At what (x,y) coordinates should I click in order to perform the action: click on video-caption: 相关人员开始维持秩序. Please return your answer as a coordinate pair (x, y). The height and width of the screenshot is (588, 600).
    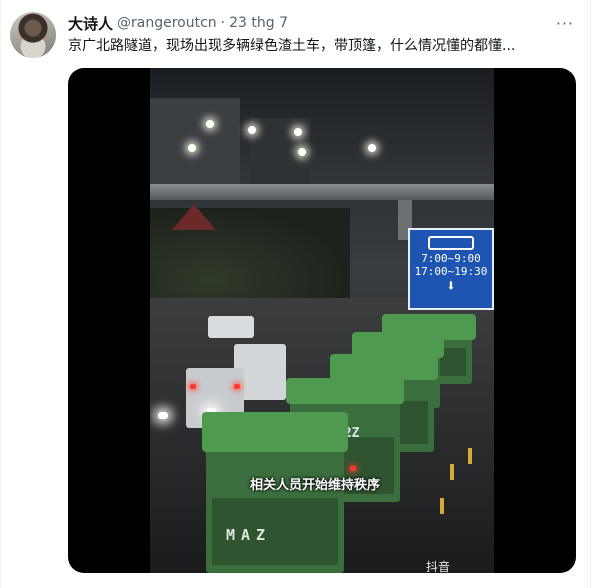
    Looking at the image, I should click on (315, 485).